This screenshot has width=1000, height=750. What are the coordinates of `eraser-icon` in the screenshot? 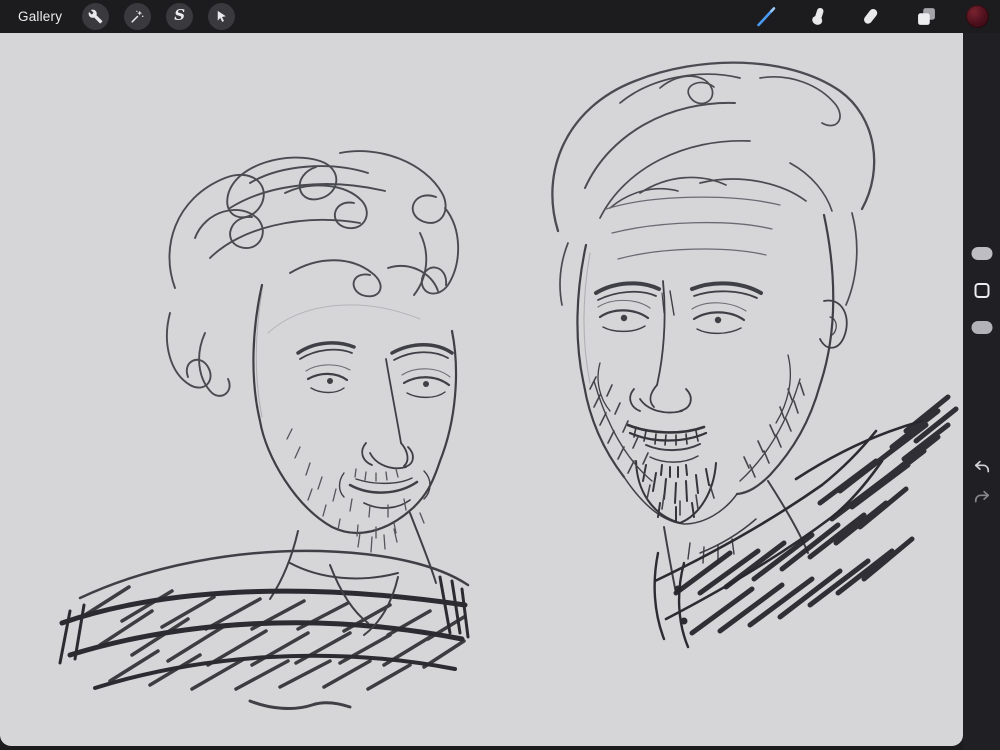 It's located at (870, 16).